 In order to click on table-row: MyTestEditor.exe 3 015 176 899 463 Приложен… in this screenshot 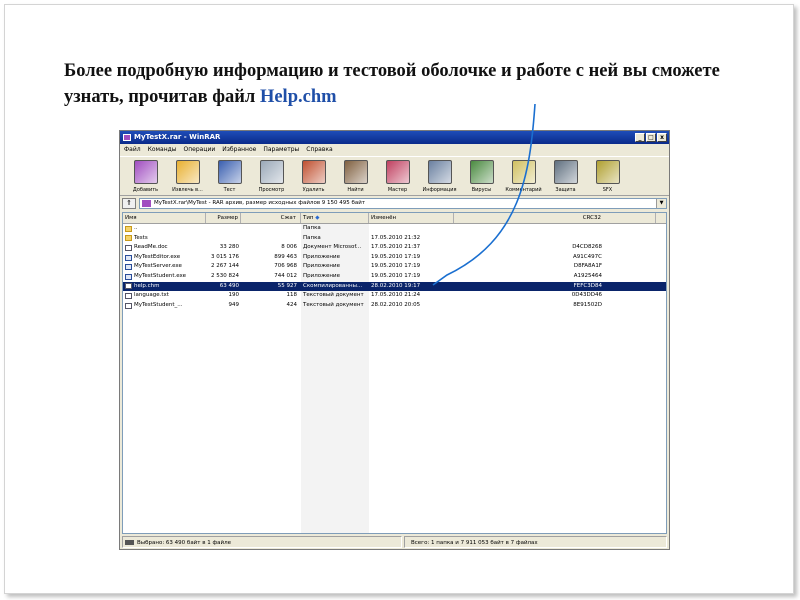, I will do `click(394, 258)`.